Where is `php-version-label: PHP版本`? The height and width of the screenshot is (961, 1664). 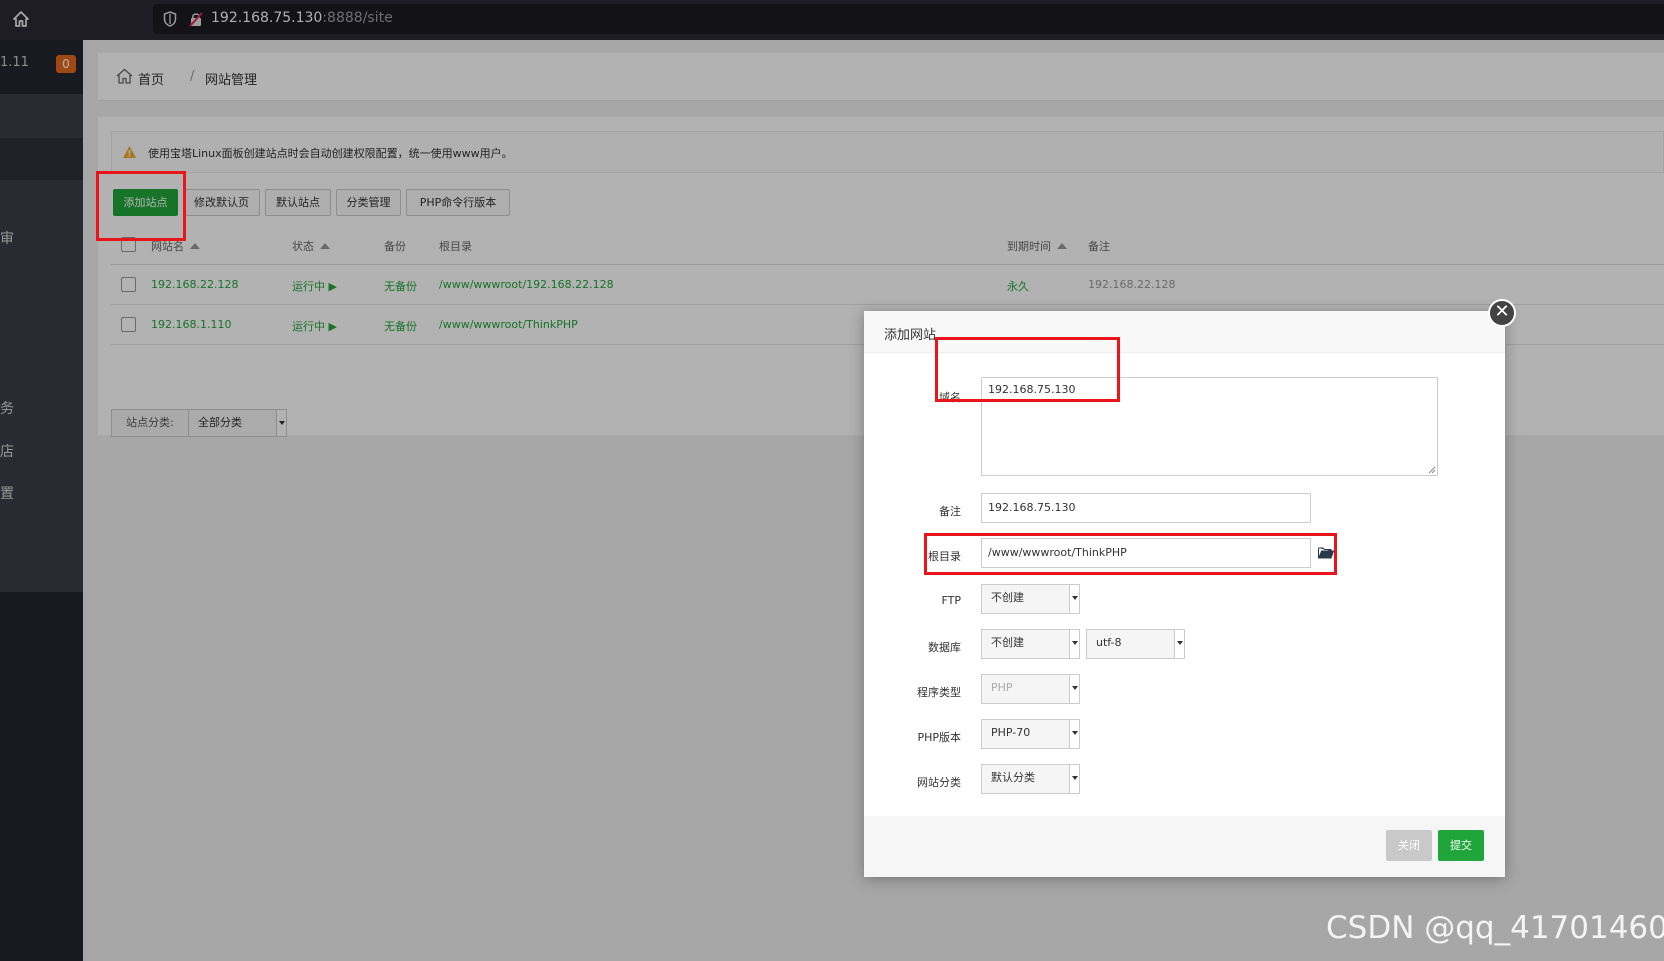
php-version-label: PHP版本 is located at coordinates (939, 737).